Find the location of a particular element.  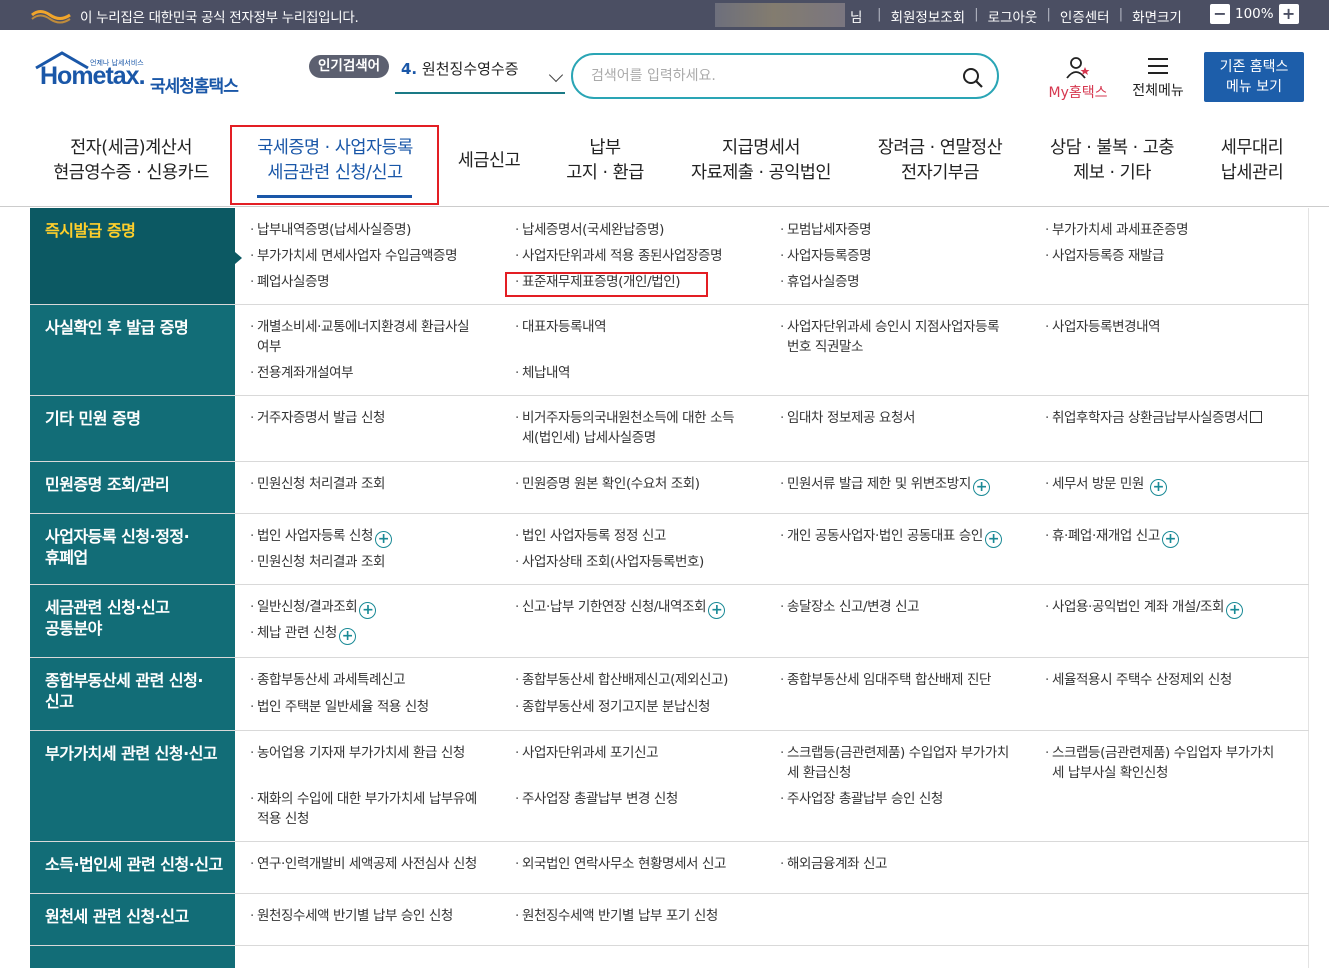

menu-link: 사업자등록증 재발급 is located at coordinates (1104, 256).